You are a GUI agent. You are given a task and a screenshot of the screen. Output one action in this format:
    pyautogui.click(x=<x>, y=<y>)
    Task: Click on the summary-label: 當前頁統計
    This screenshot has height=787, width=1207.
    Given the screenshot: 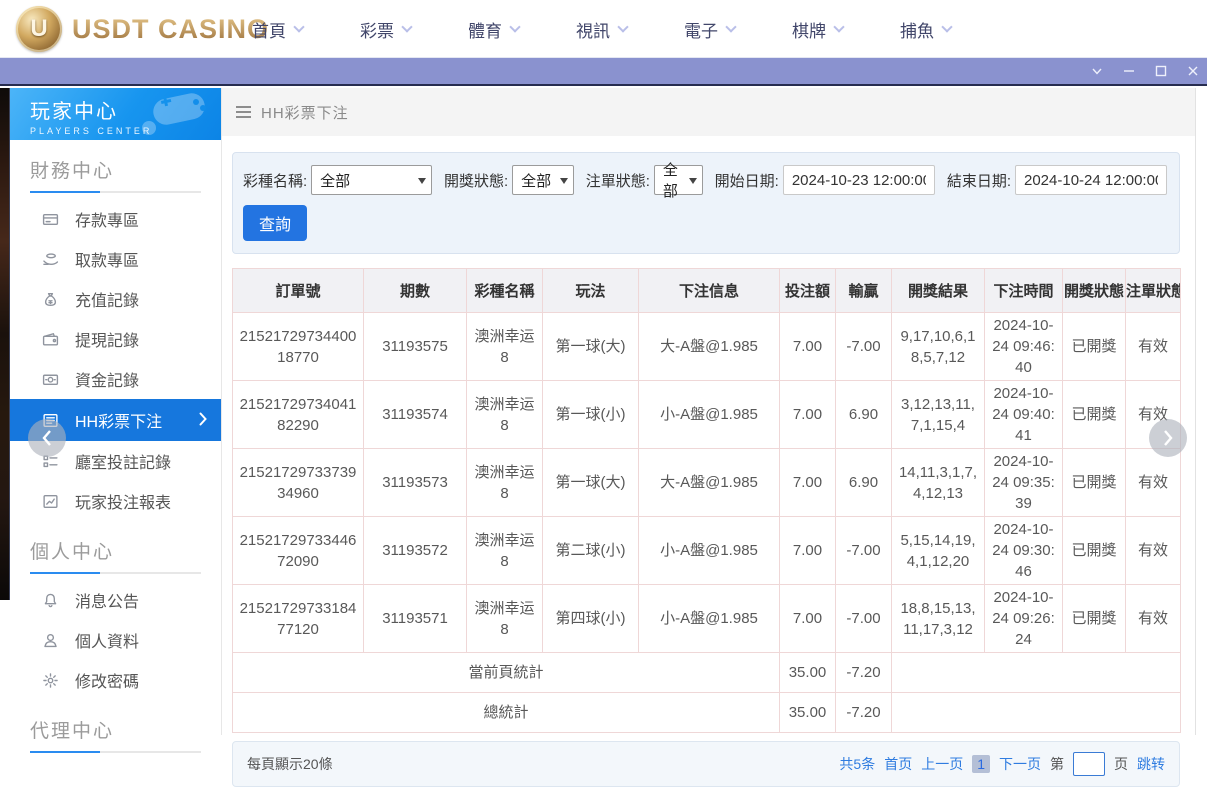 What is the action you would take?
    pyautogui.click(x=506, y=672)
    